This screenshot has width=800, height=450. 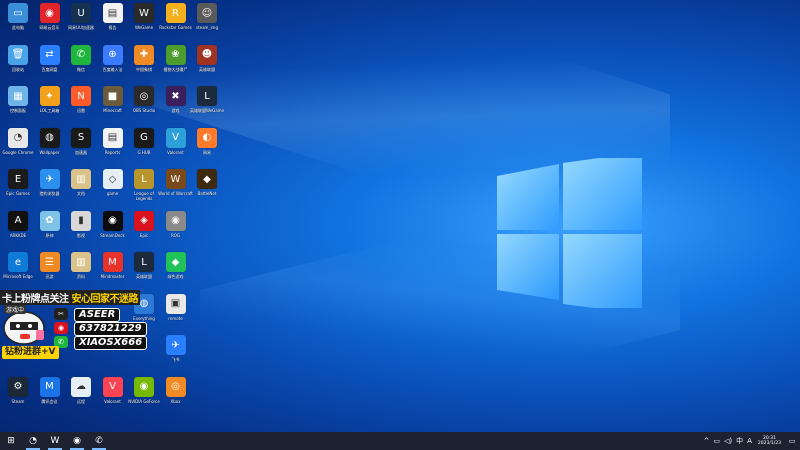 What do you see at coordinates (175, 191) in the screenshot?
I see `desktop-icon: W World of Warcraft` at bounding box center [175, 191].